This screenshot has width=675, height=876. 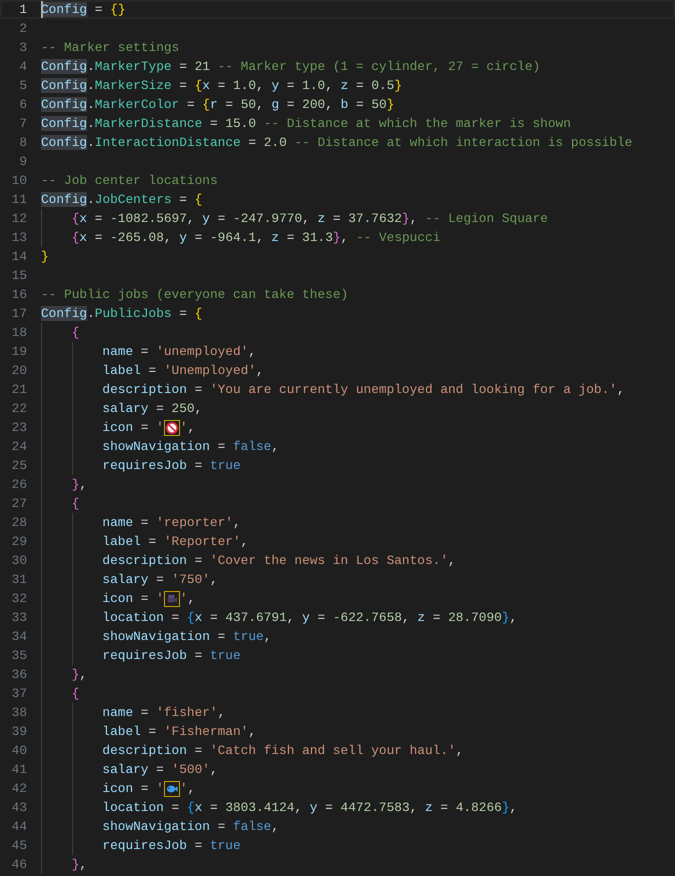 What do you see at coordinates (148, 351) in the screenshot?
I see `code-line: name = 'unemployed',` at bounding box center [148, 351].